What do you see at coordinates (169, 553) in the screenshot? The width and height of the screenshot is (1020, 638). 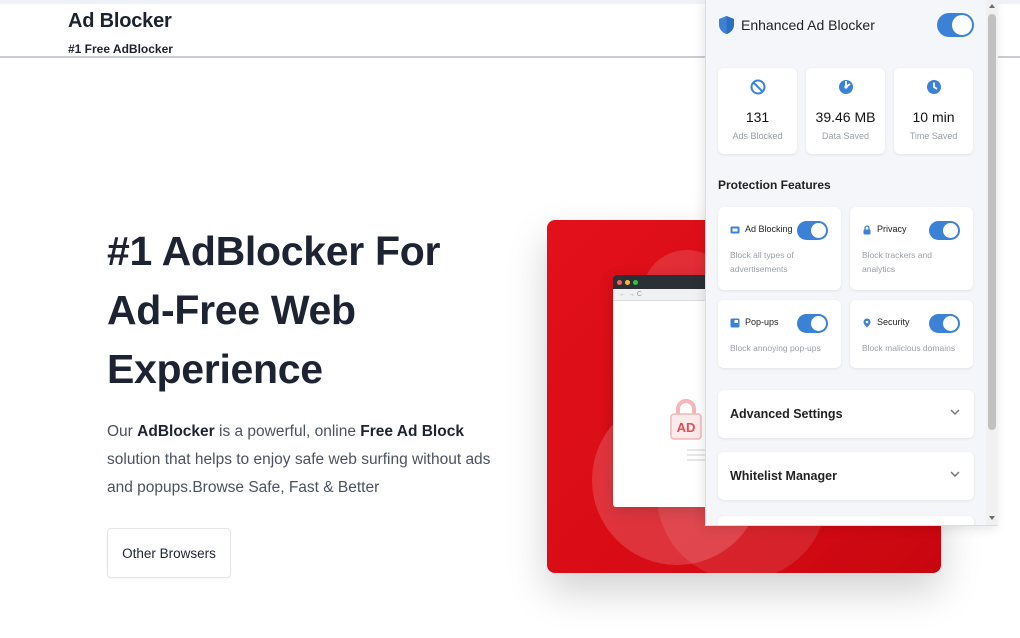 I see `other-browsers-button: Other Browsers` at bounding box center [169, 553].